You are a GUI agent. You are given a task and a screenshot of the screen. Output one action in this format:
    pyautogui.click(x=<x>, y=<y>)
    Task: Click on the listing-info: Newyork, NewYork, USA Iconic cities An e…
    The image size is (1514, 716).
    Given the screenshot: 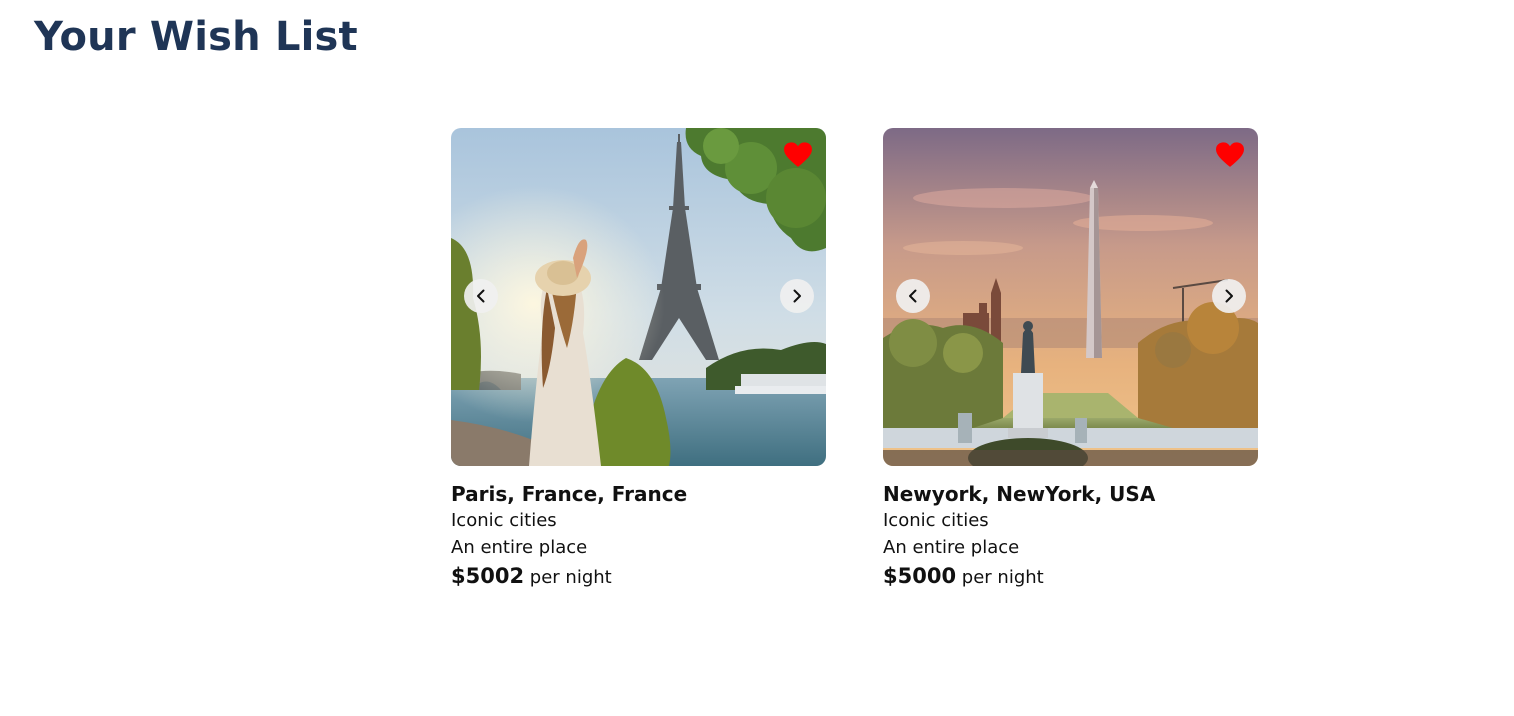 What is the action you would take?
    pyautogui.click(x=1070, y=529)
    